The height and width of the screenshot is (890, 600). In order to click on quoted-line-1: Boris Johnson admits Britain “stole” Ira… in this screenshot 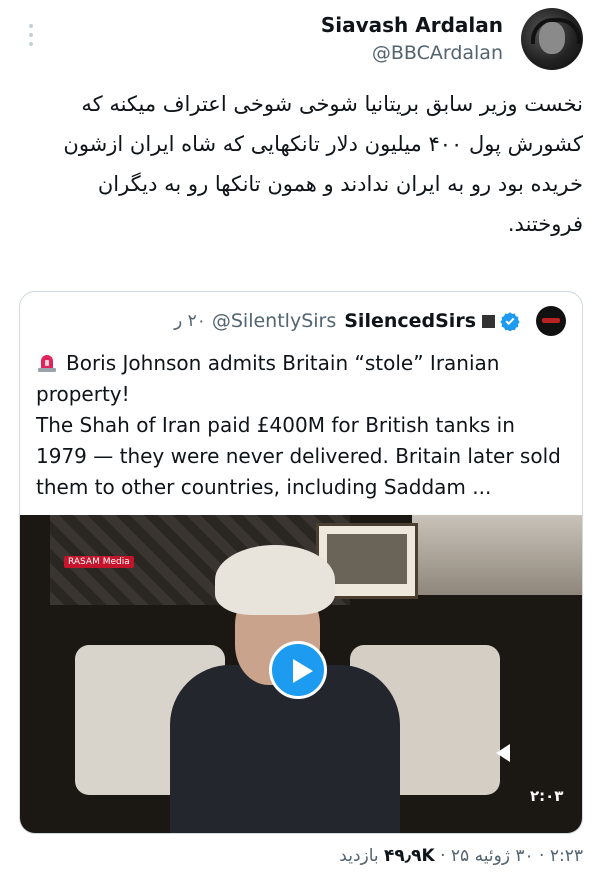, I will do `click(268, 378)`.